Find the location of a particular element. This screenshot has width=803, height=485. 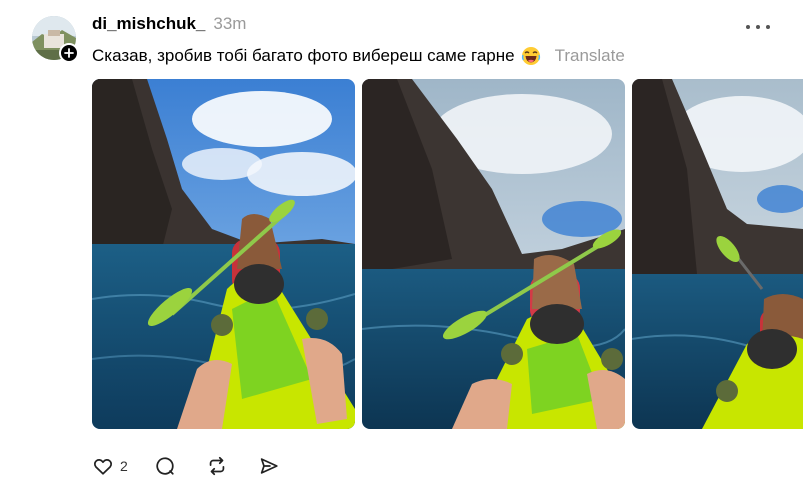

translate-link: Translate is located at coordinates (590, 56).